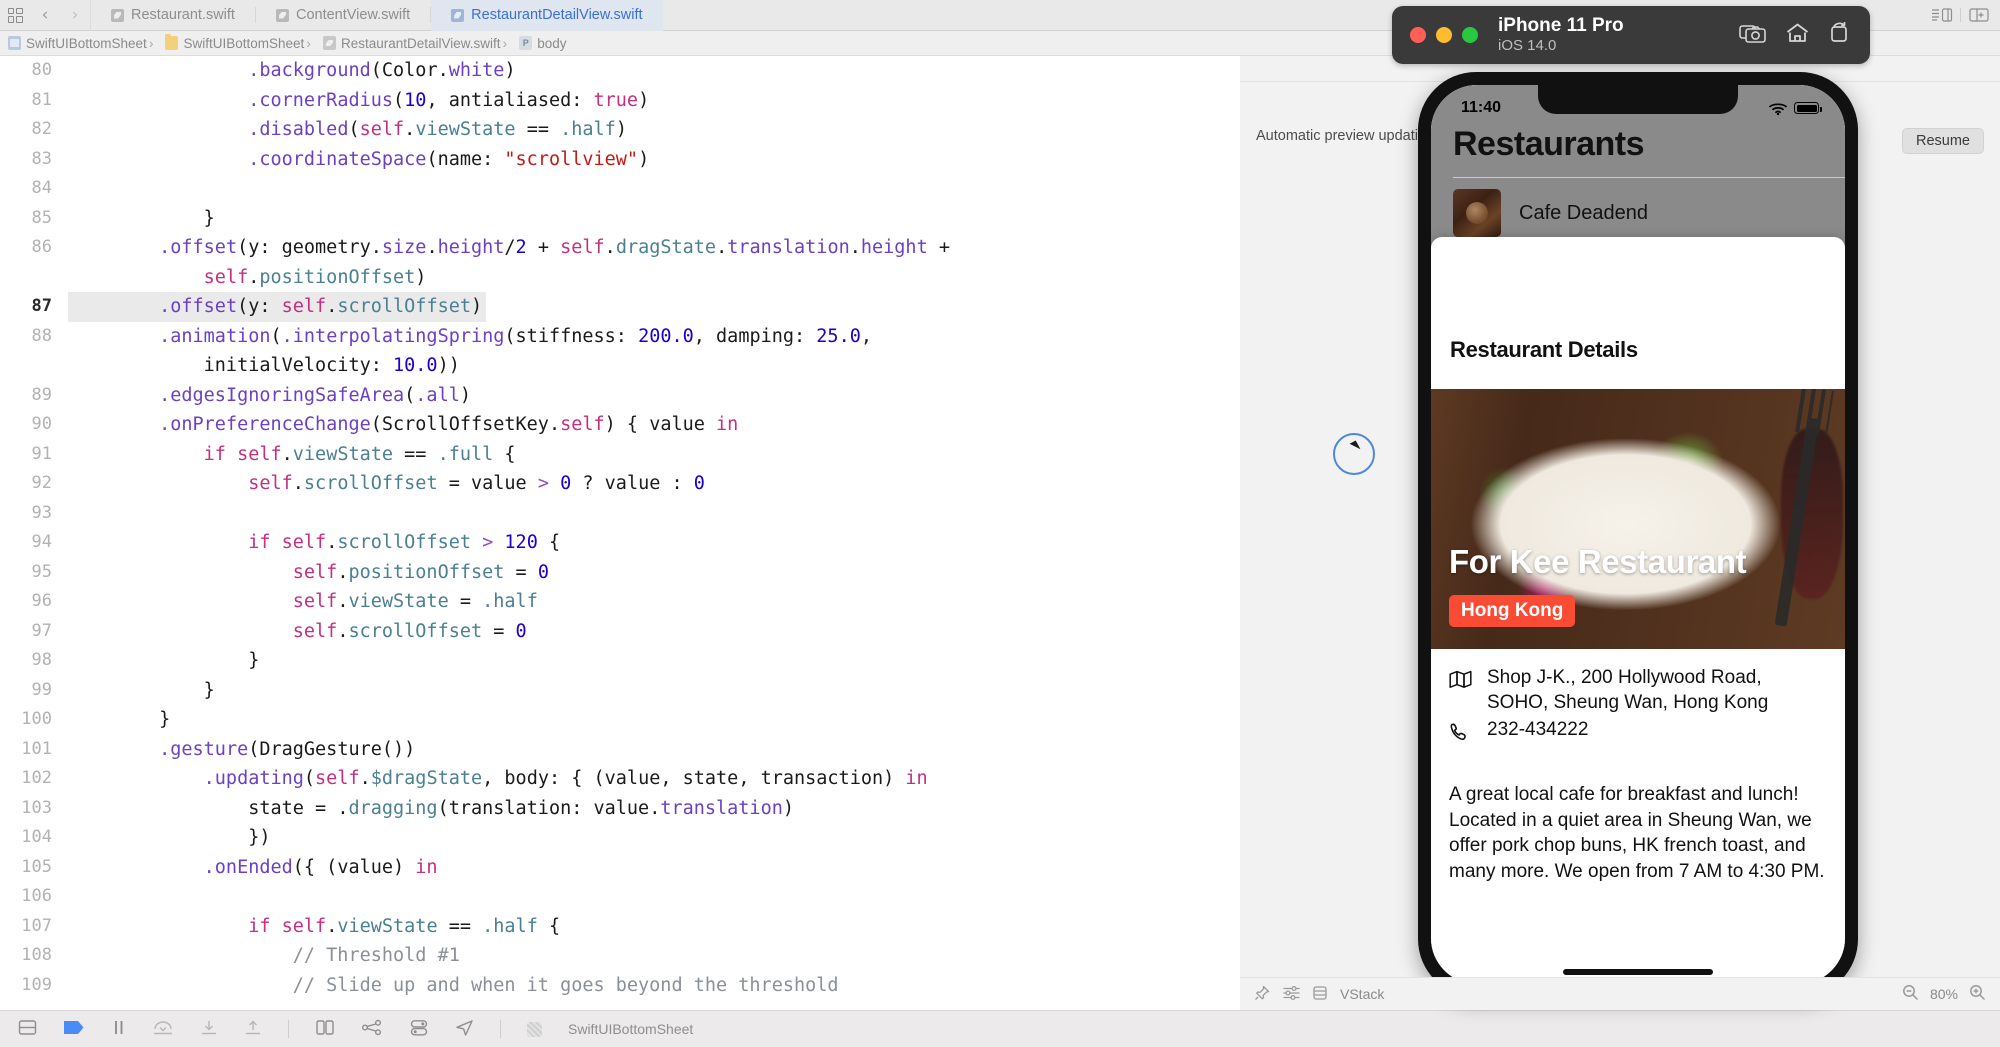  I want to click on line-content: if self.viewState == .half {, so click(654, 927).